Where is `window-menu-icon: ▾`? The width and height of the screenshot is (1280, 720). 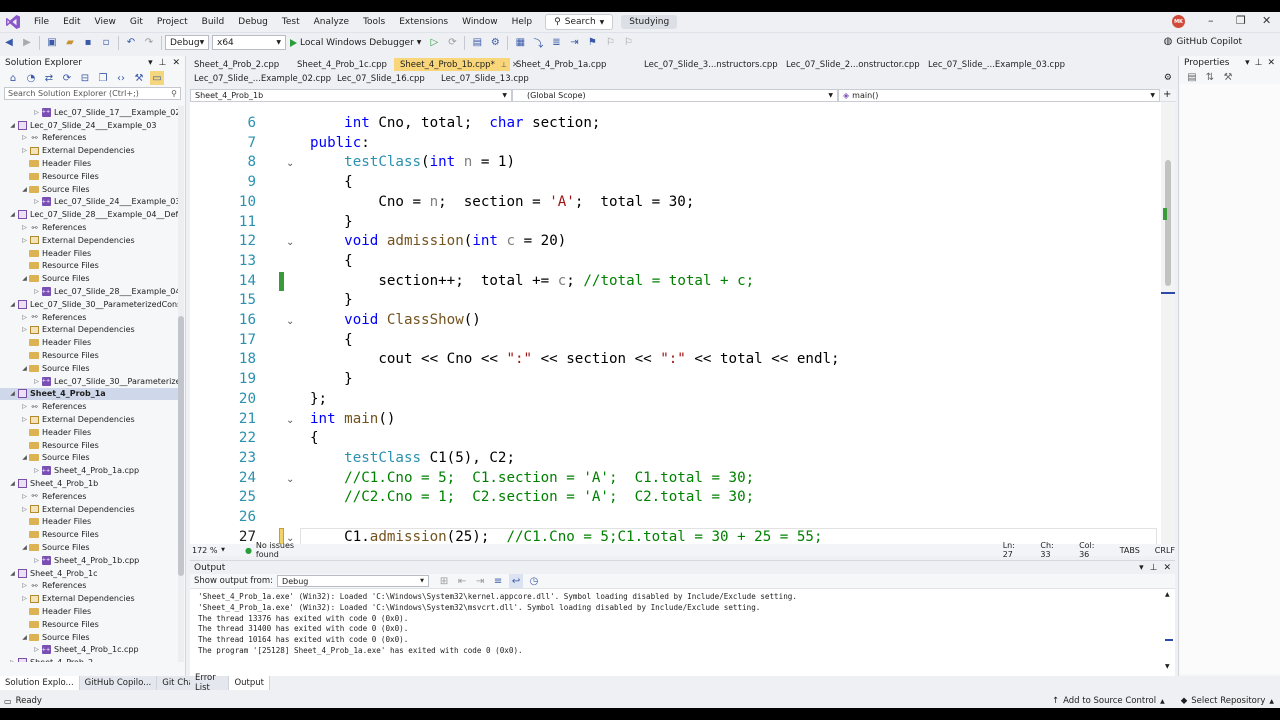
window-menu-icon: ▾ is located at coordinates (150, 63).